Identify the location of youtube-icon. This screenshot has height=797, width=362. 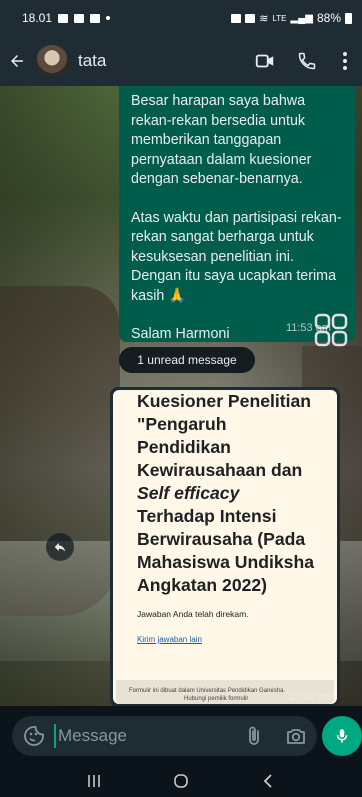
(79, 18).